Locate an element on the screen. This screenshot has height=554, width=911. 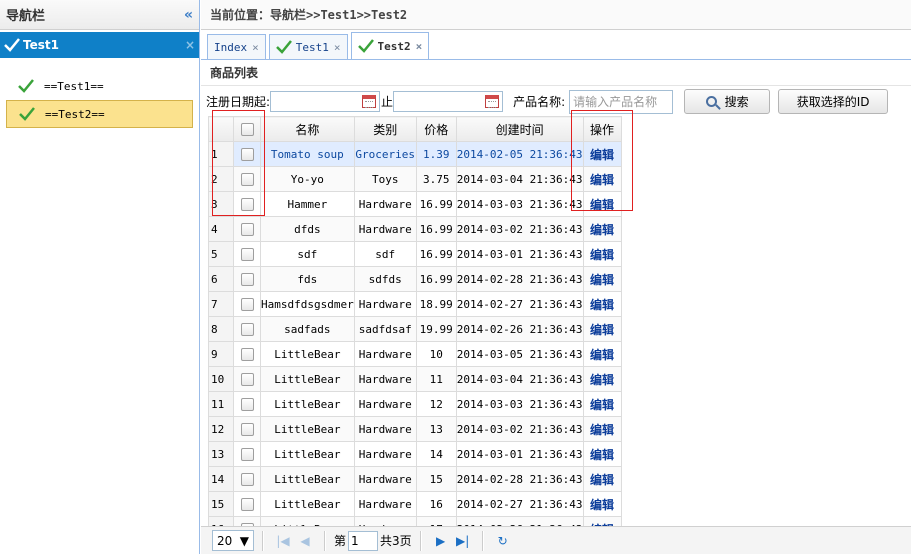
product-name-input is located at coordinates (621, 101).